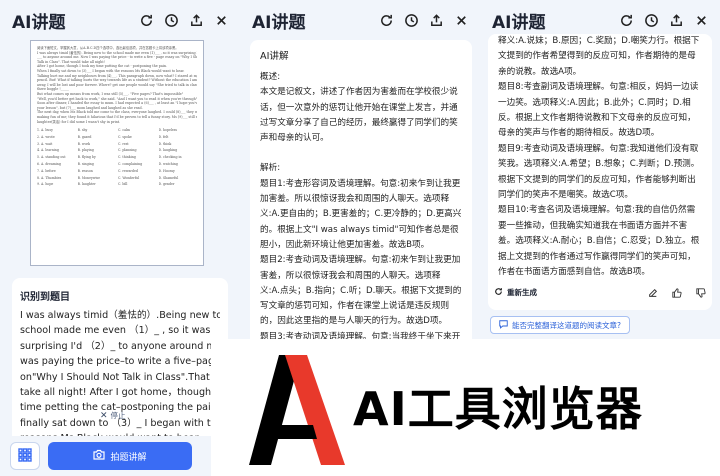 The image size is (720, 476). Describe the element at coordinates (701, 292) in the screenshot. I see `thumbs-down-icon` at that location.